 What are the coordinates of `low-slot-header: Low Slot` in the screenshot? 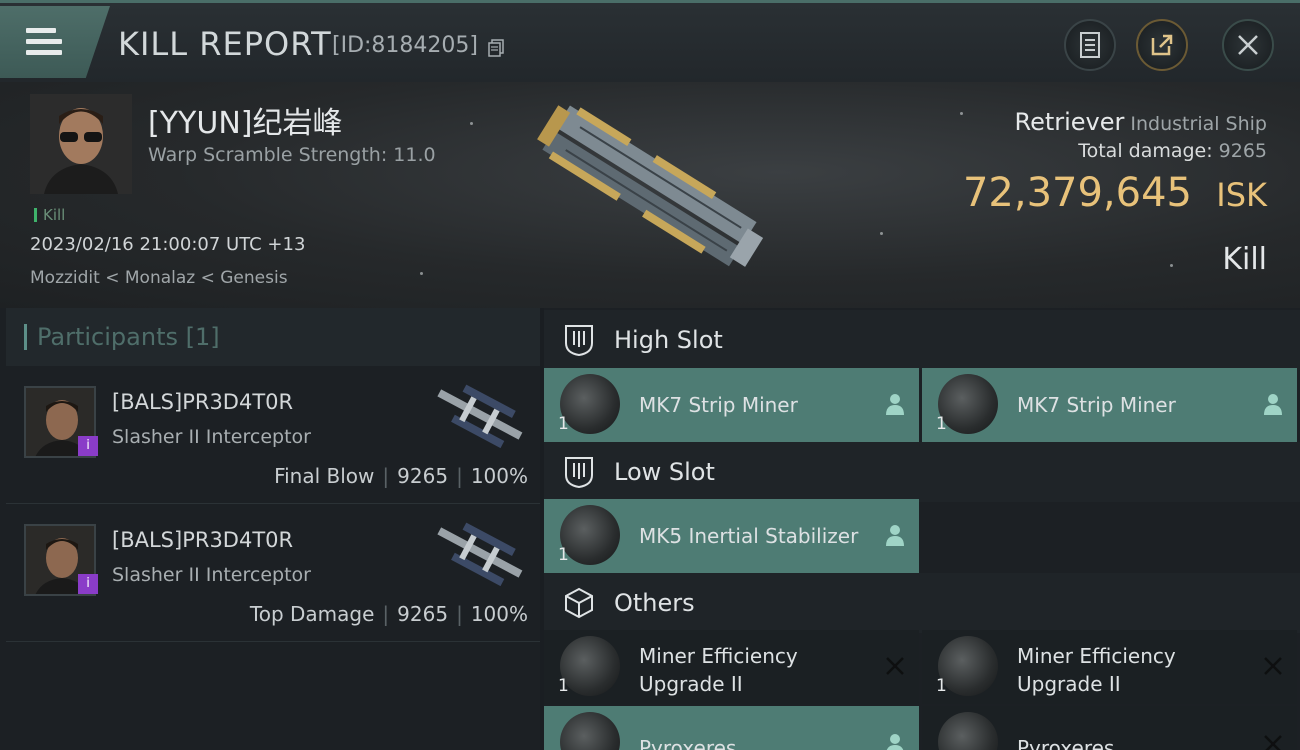 It's located at (922, 472).